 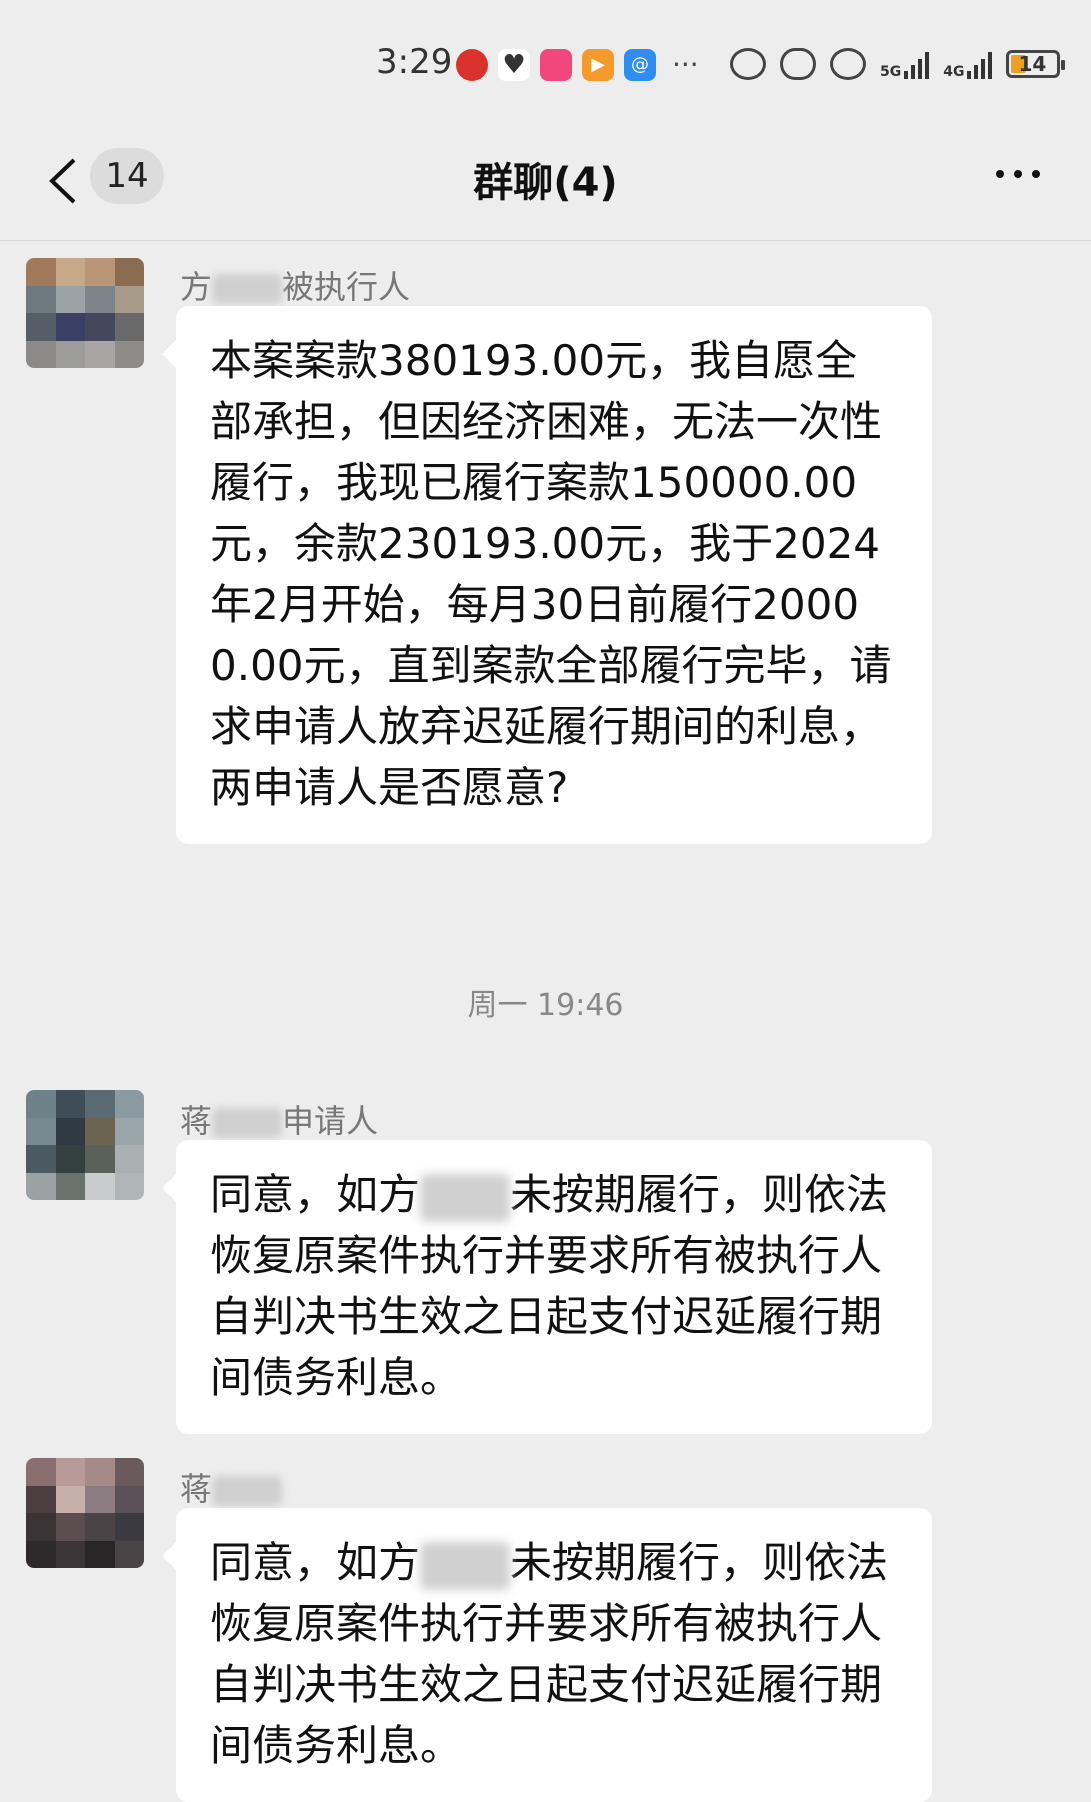 I want to click on eye-icon, so click(x=798, y=64).